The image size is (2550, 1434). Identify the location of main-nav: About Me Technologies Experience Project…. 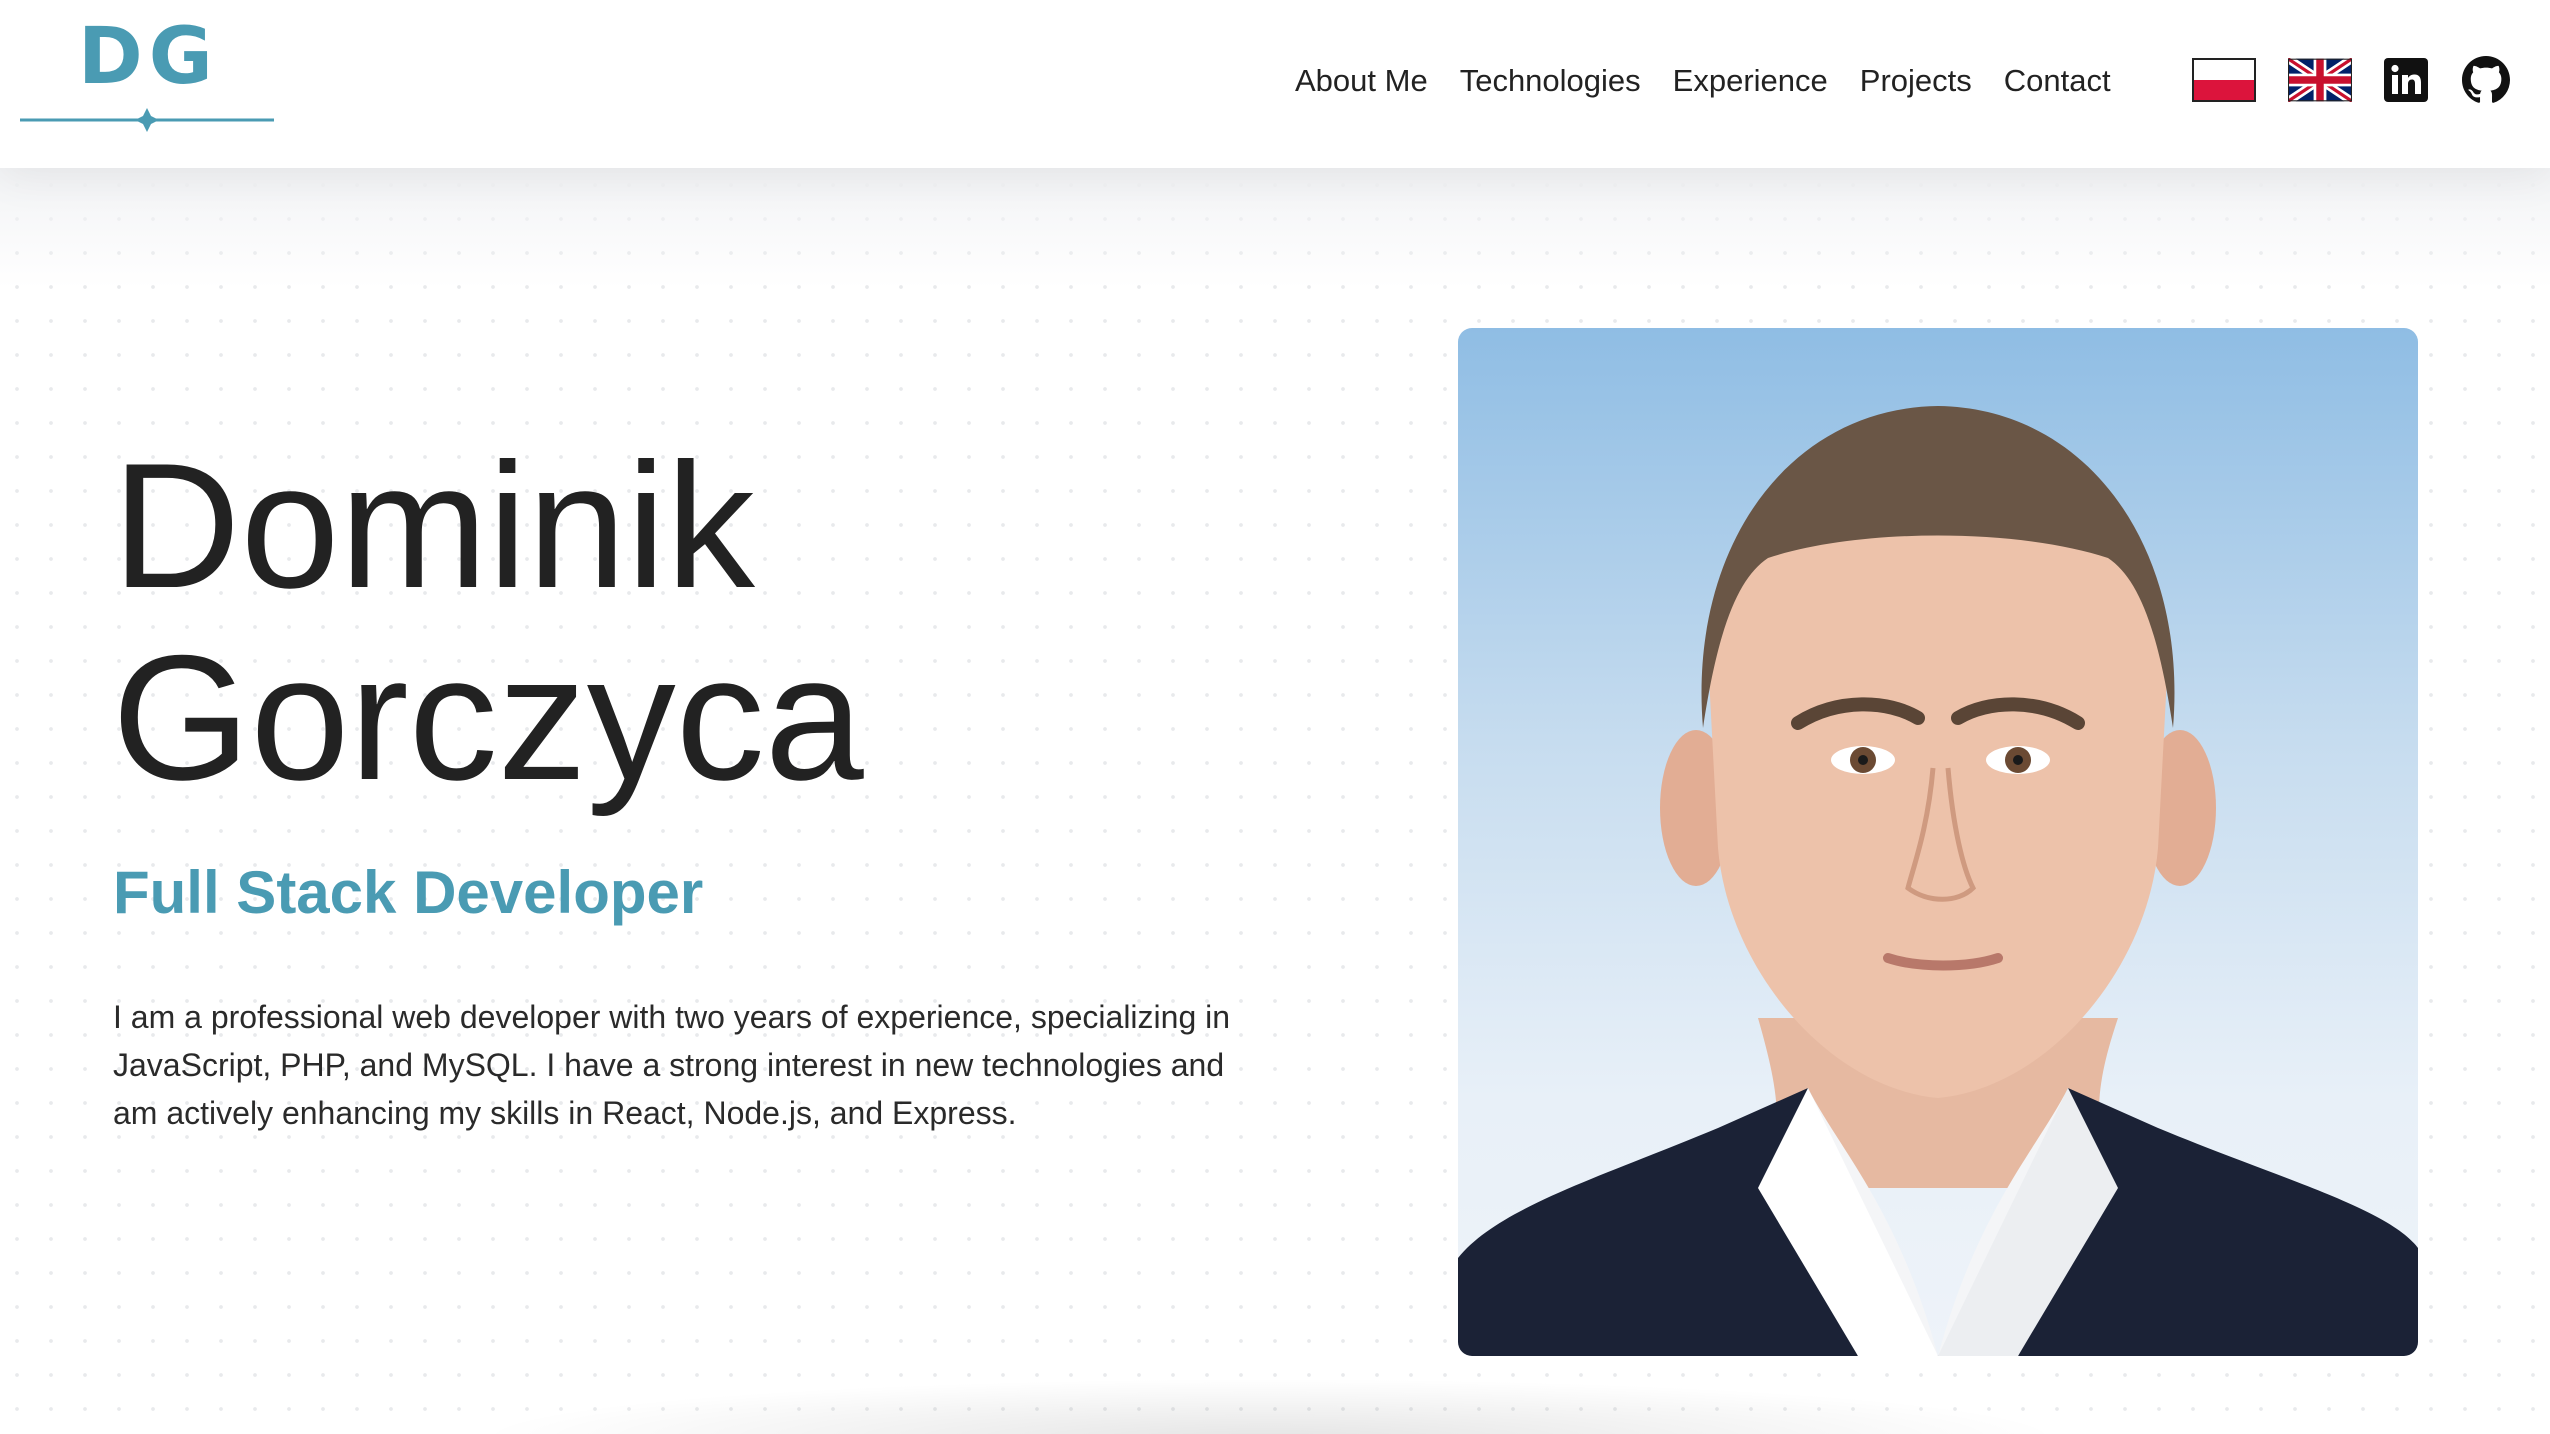
(1703, 81).